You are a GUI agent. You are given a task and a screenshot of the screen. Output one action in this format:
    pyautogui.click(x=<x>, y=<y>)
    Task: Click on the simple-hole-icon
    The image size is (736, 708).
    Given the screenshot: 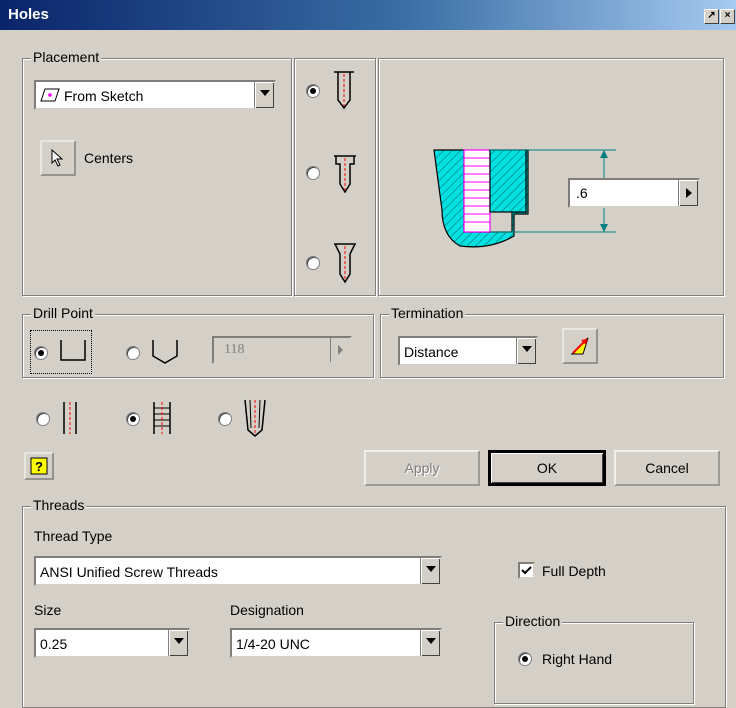 What is the action you would take?
    pyautogui.click(x=70, y=418)
    